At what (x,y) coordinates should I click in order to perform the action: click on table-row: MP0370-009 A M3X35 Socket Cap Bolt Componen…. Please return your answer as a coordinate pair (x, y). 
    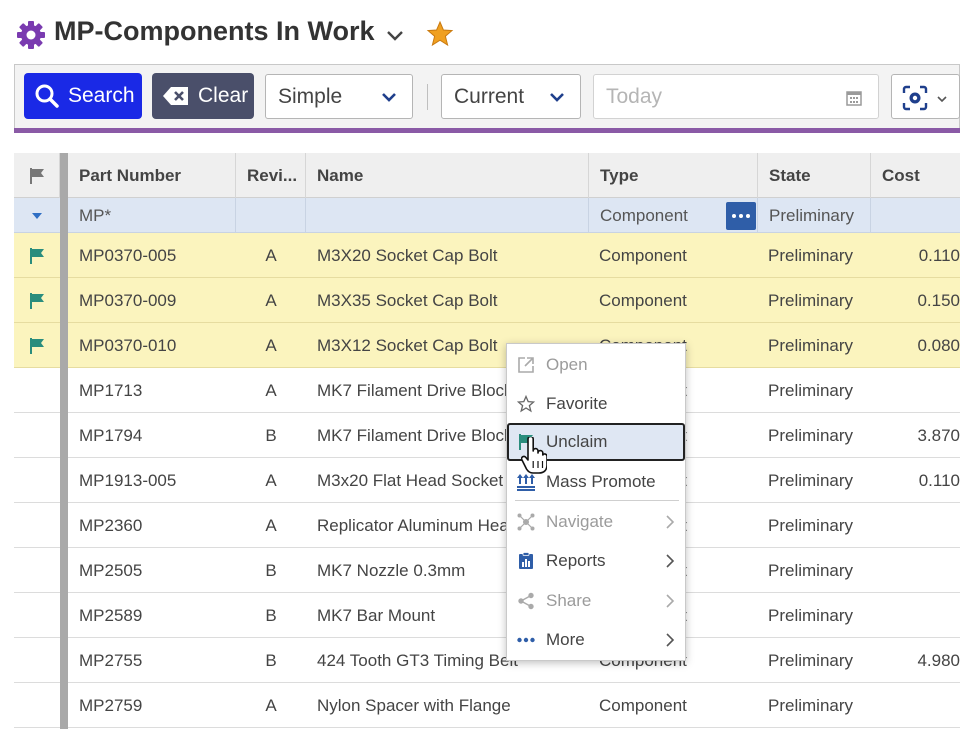
    Looking at the image, I should click on (487, 300).